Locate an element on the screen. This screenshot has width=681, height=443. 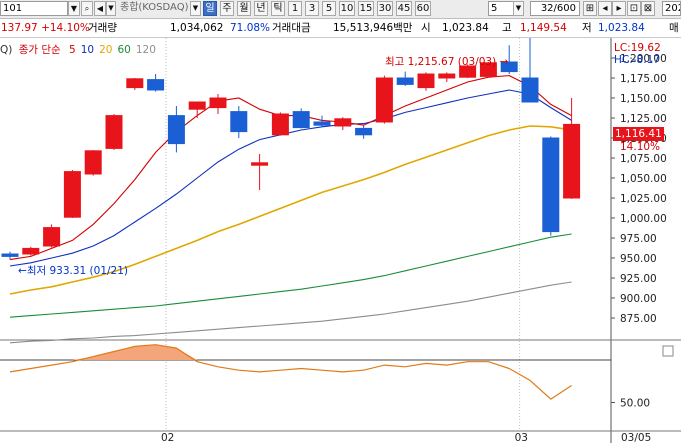
lc-label: LC:19.62 is located at coordinates (637, 48).